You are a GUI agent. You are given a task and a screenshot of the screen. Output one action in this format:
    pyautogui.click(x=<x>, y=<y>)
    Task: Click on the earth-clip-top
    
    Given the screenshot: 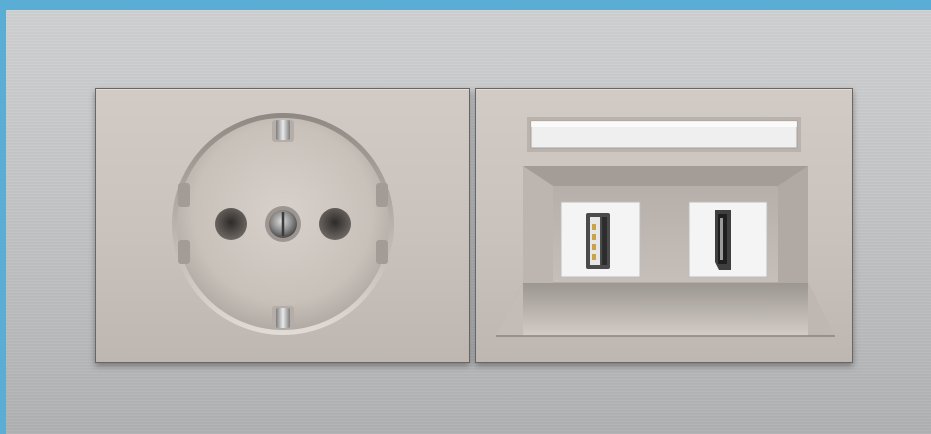 What is the action you would take?
    pyautogui.click(x=283, y=131)
    